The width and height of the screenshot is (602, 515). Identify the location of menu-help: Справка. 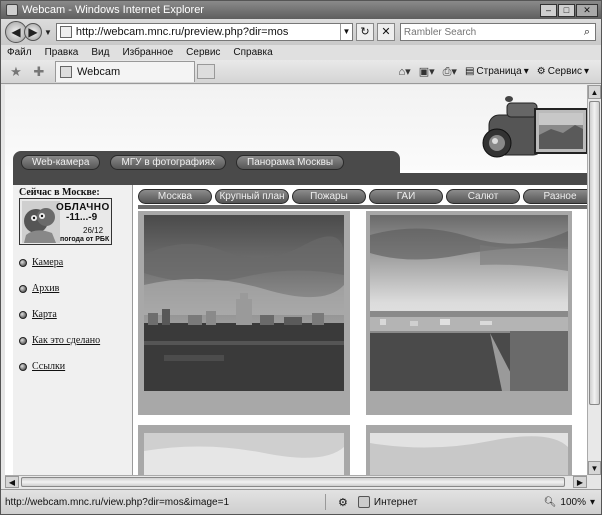
(252, 52).